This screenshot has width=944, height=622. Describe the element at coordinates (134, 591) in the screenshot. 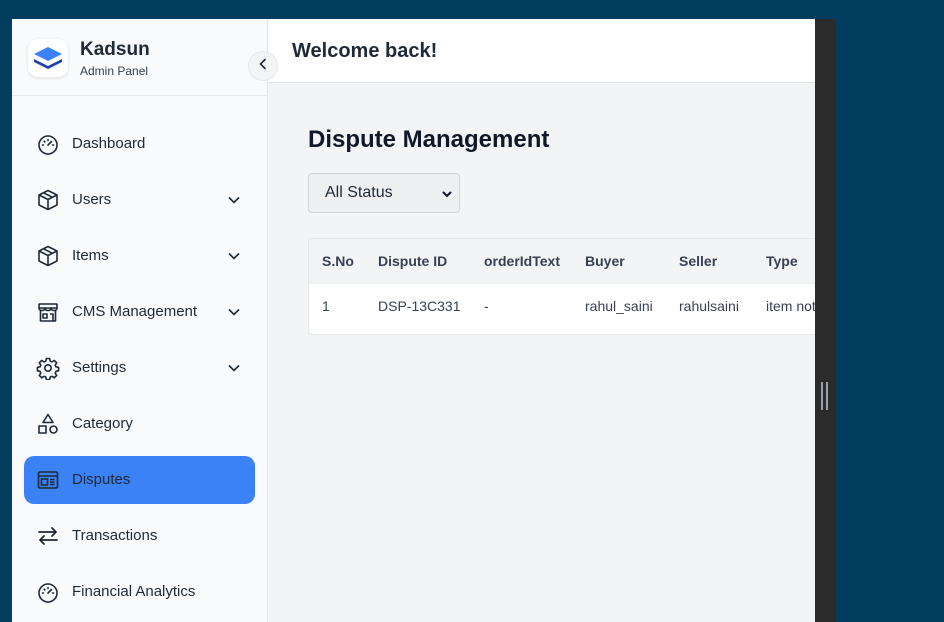

I see `sidebar-item-label: Financial Analytics` at that location.